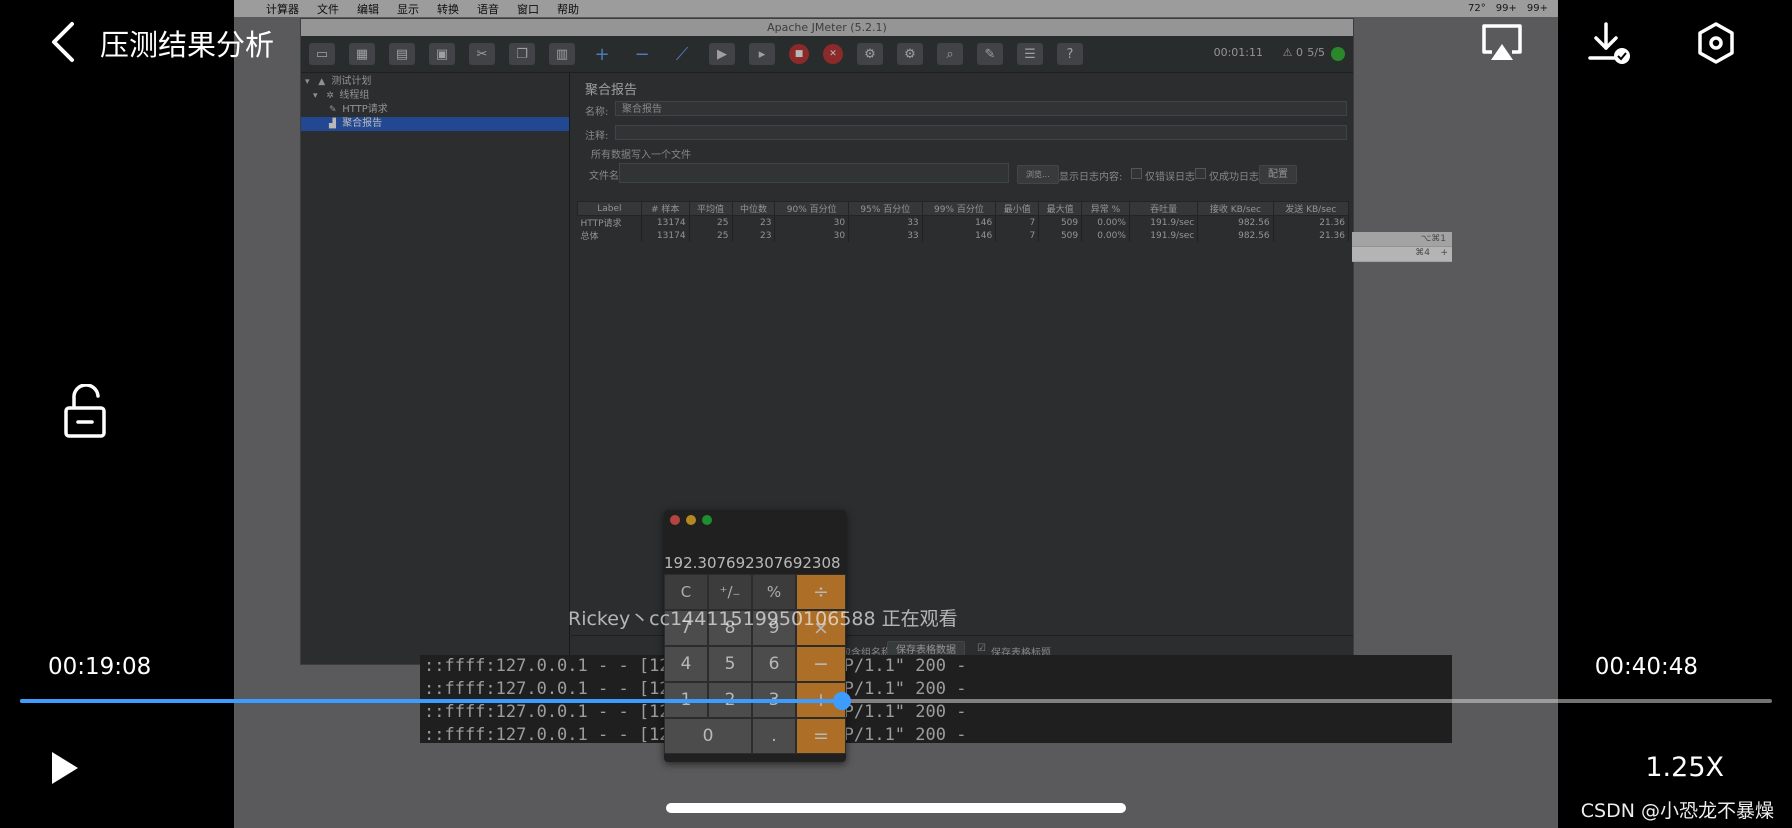 The height and width of the screenshot is (828, 1792). I want to click on watermark-text: CSDN @小恐龙不暴燥, so click(1677, 811).